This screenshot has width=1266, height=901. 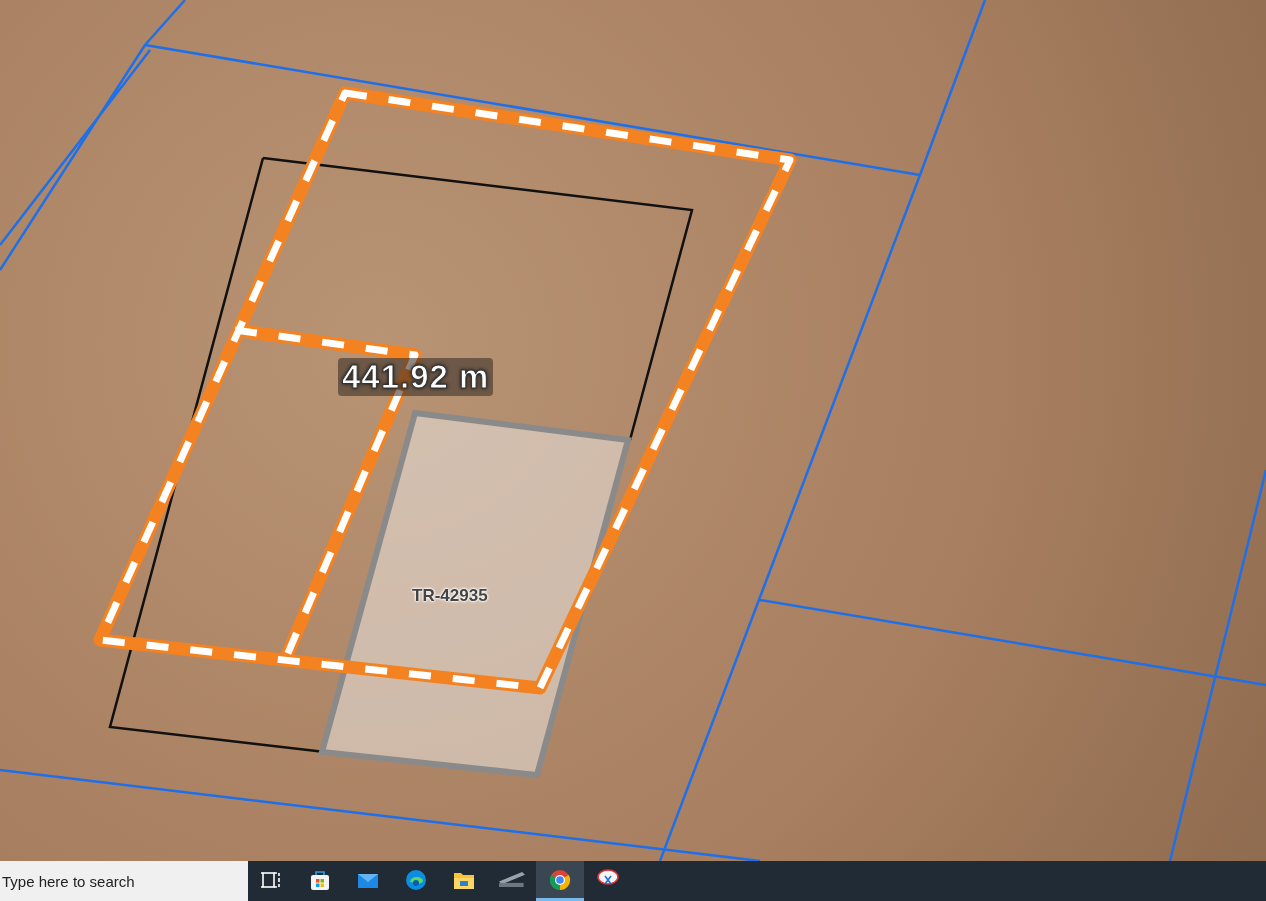 I want to click on parcel-label: TR-42935, so click(x=450, y=596).